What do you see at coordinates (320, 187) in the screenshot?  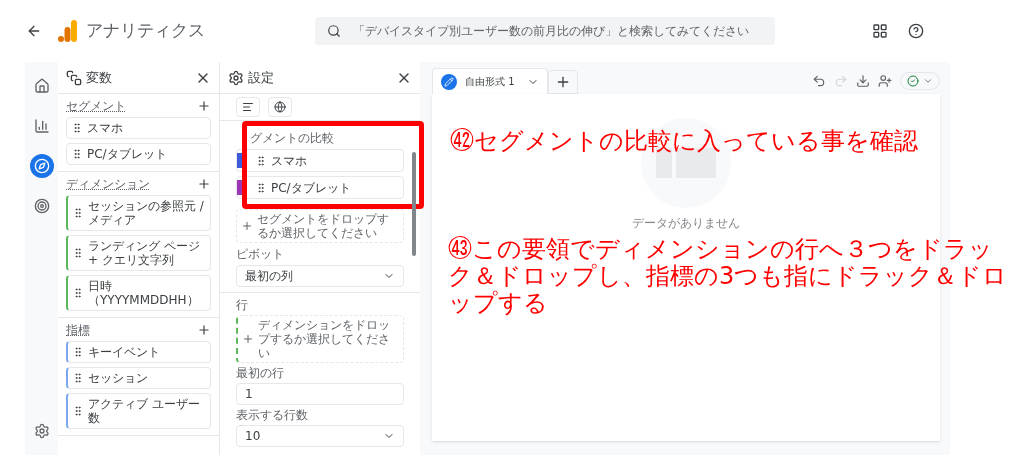 I see `segment-chip: PC/タブレット` at bounding box center [320, 187].